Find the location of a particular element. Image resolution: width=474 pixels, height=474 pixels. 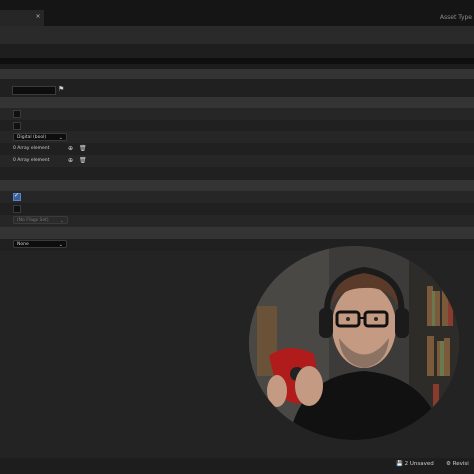

flags-dropdown: (No Flags Set) ⌄ is located at coordinates (40, 220).